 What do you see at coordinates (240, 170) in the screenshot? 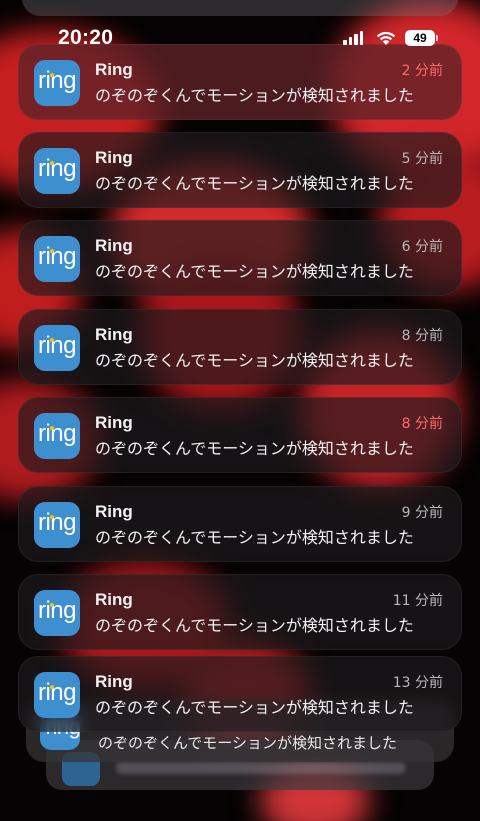
I see `notification-card: ring Ring 5 分前 のぞのぞくんでモーションが検知されました` at bounding box center [240, 170].